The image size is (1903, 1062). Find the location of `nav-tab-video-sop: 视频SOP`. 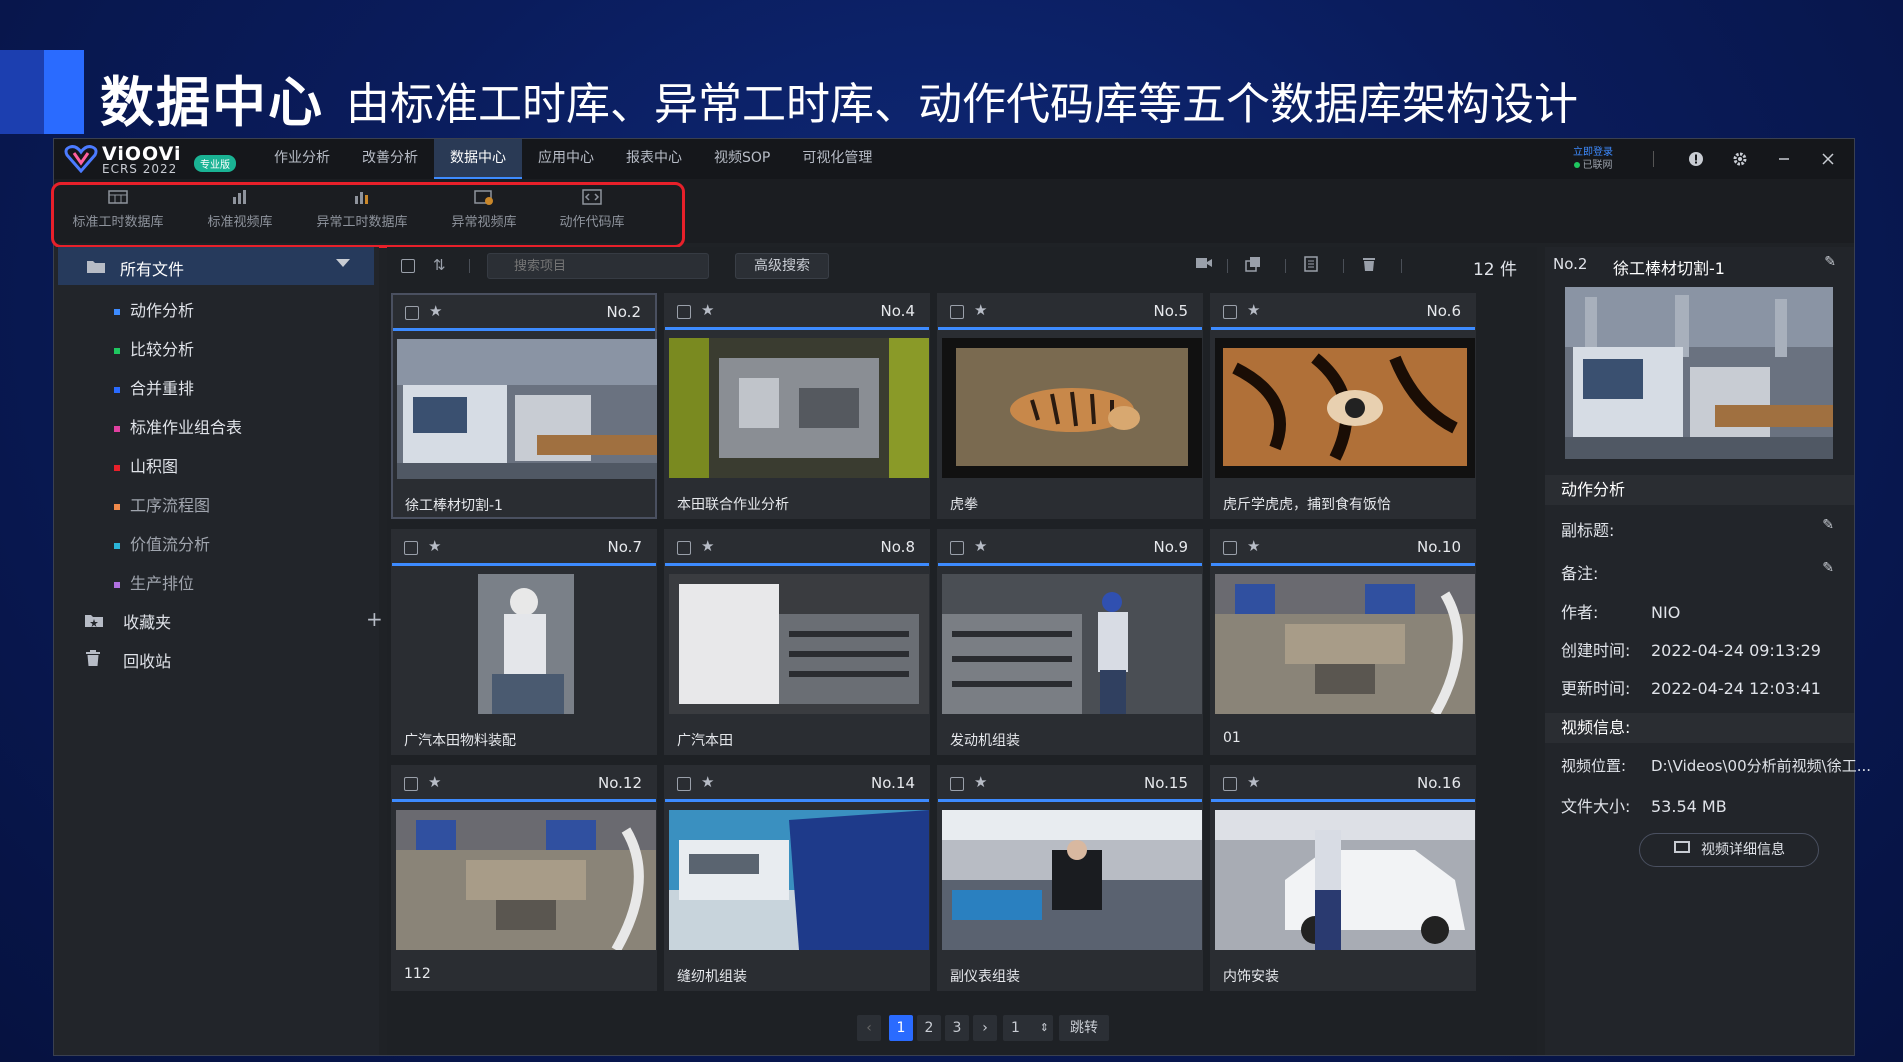

nav-tab-video-sop: 视频SOP is located at coordinates (742, 159).